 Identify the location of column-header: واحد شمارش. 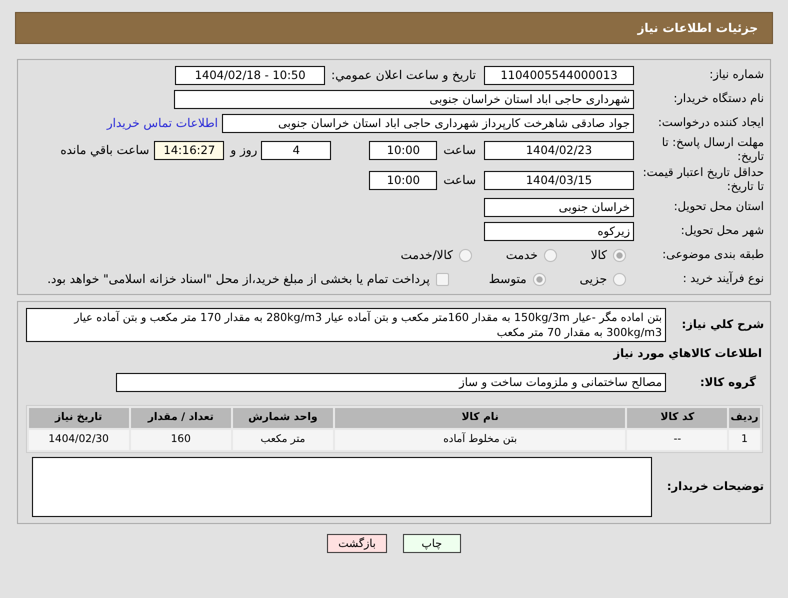
(282, 418).